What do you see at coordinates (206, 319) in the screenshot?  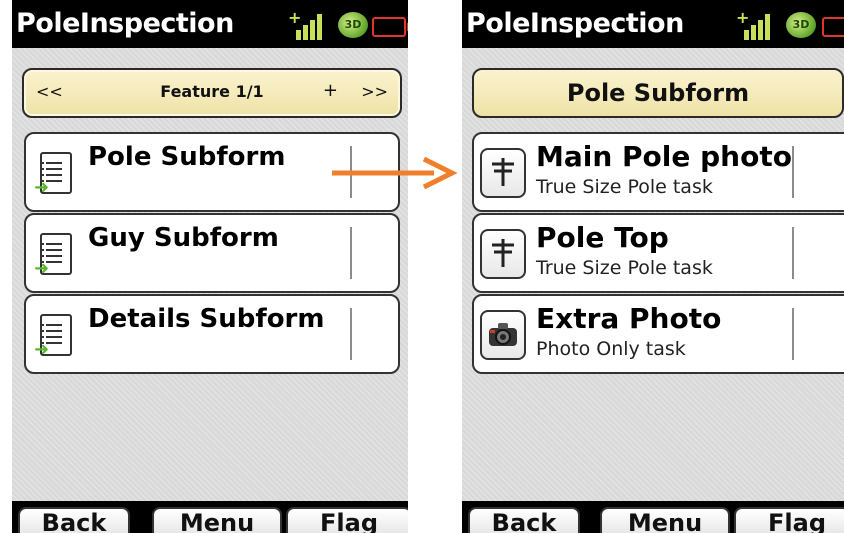 I see `item-title: Details Subform` at bounding box center [206, 319].